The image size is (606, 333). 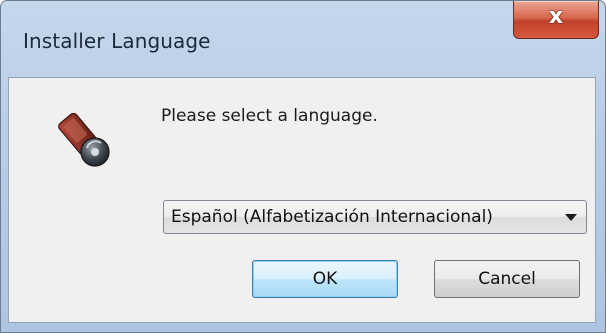 I want to click on close-icon: x, so click(x=556, y=16).